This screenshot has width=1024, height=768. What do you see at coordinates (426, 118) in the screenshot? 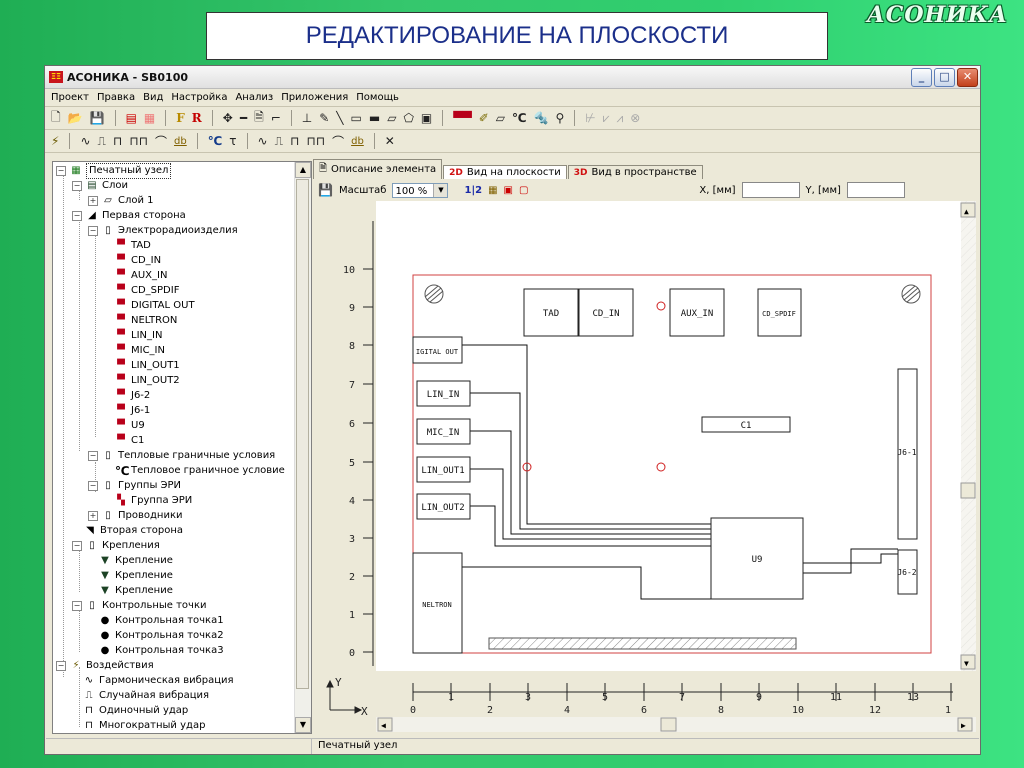
I see `chip-icon: ▣` at bounding box center [426, 118].